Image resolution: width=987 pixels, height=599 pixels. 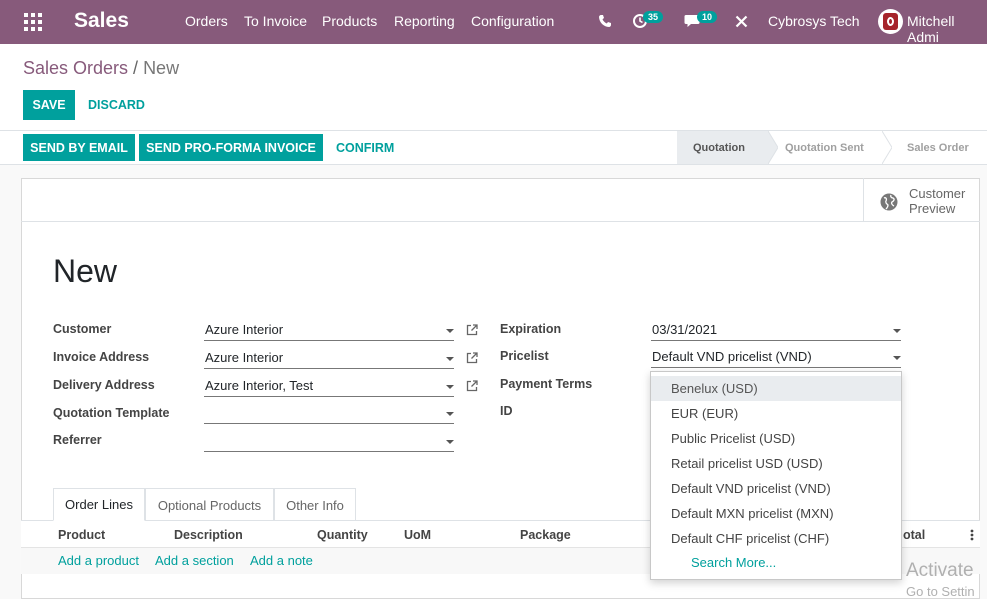 I want to click on menu-reporting: Reporting, so click(x=424, y=21).